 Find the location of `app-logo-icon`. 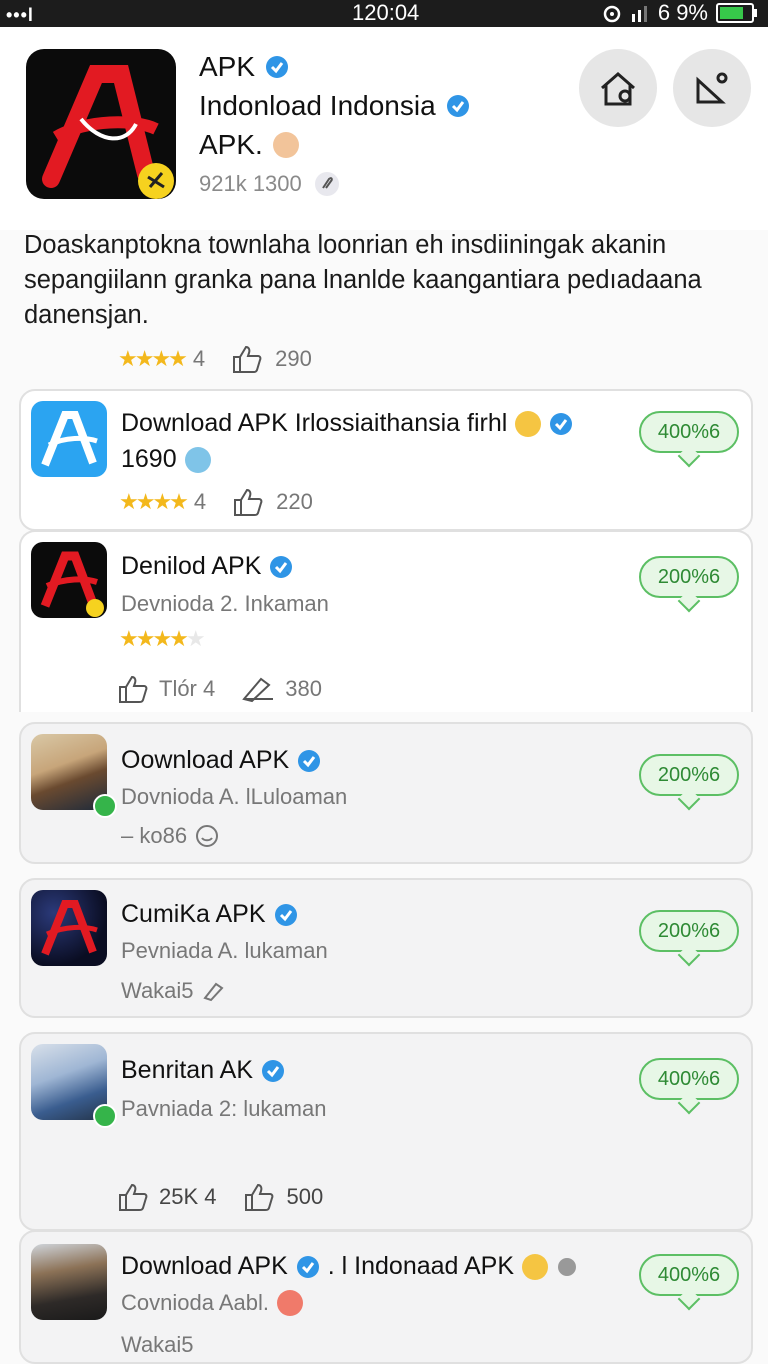

app-logo-icon is located at coordinates (101, 124).